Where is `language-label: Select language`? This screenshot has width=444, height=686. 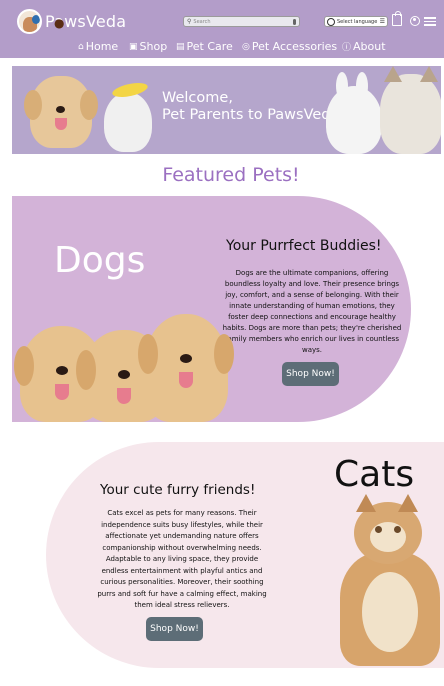
language-label: Select language is located at coordinates (357, 21).